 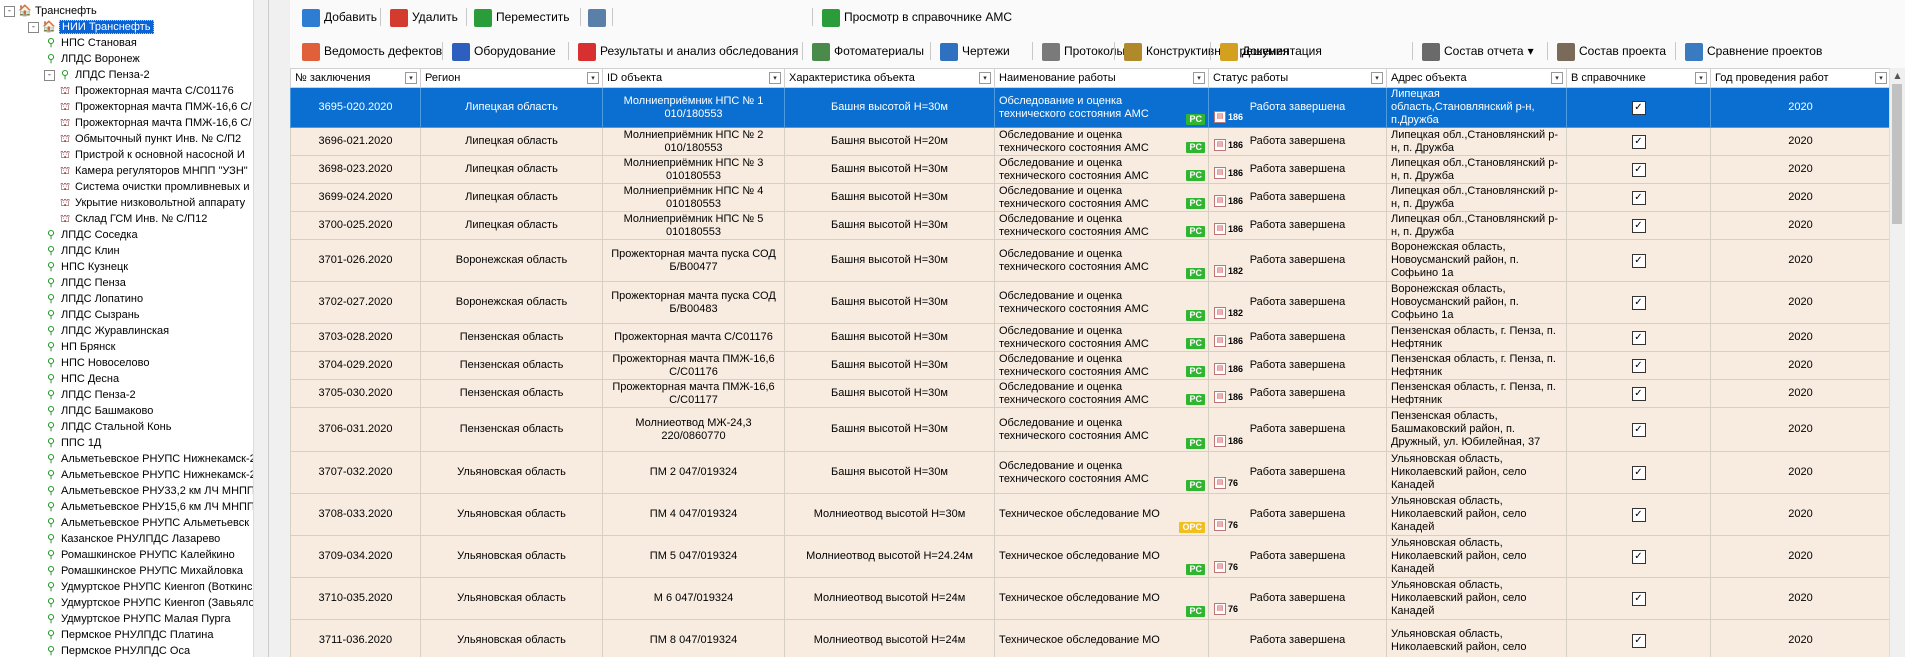 What do you see at coordinates (689, 51) in the screenshot?
I see `toolbar-button-results: Результаты и анализ обследования` at bounding box center [689, 51].